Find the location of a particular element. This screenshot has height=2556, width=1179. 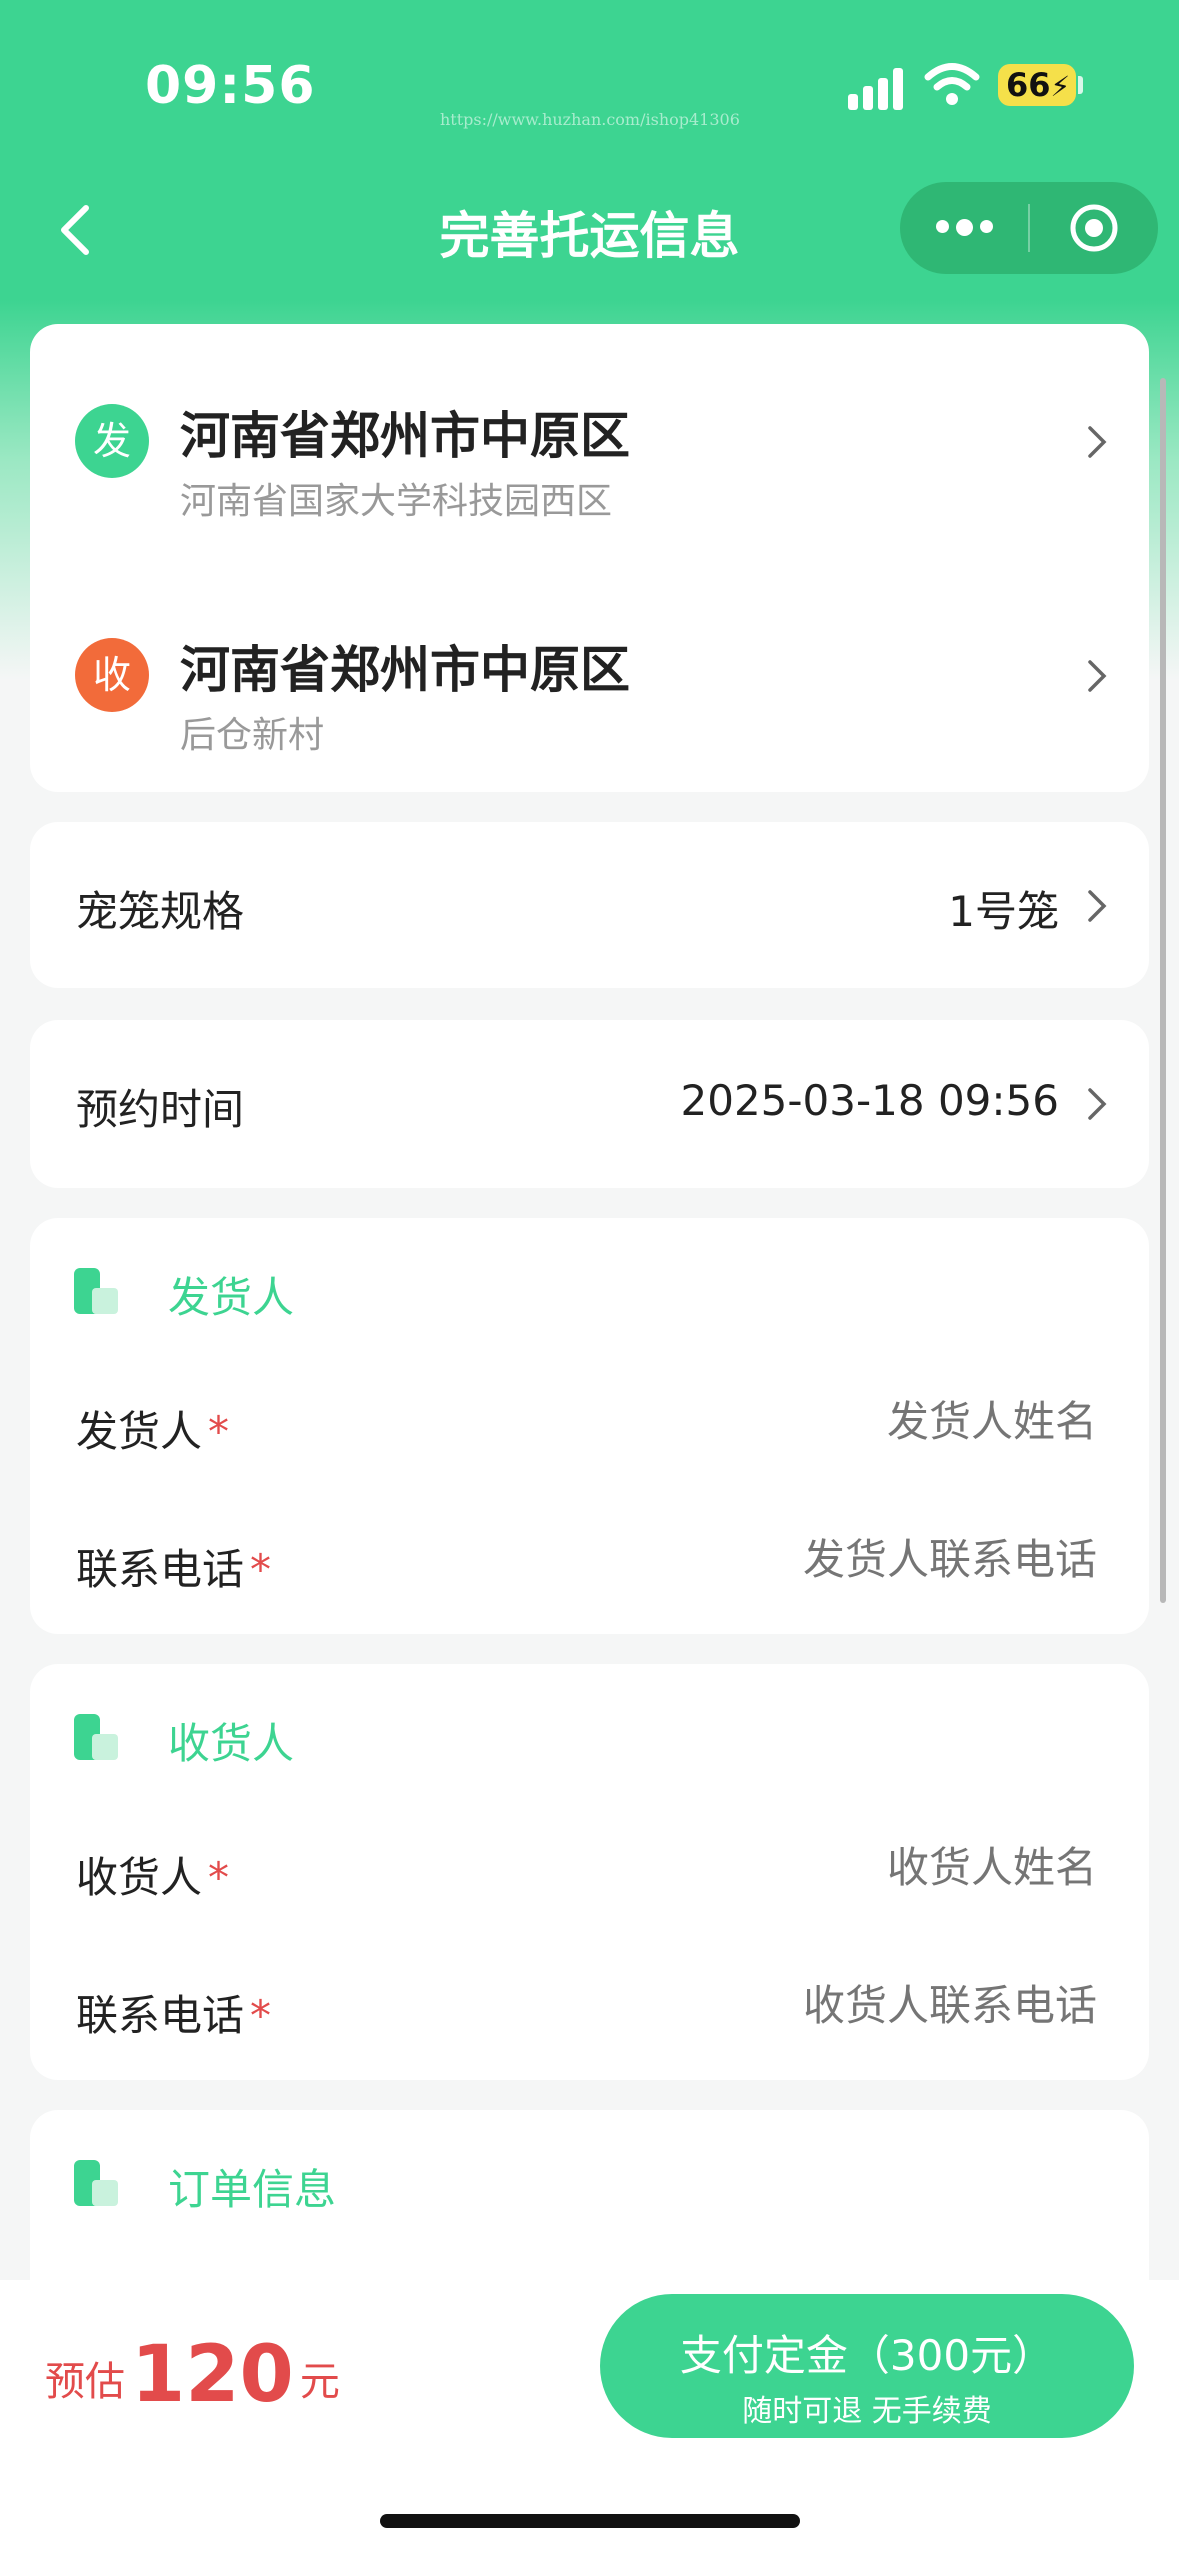

pay-deposit-button: 支付定金（300元） 随时可退 无手续费 is located at coordinates (867, 2366).